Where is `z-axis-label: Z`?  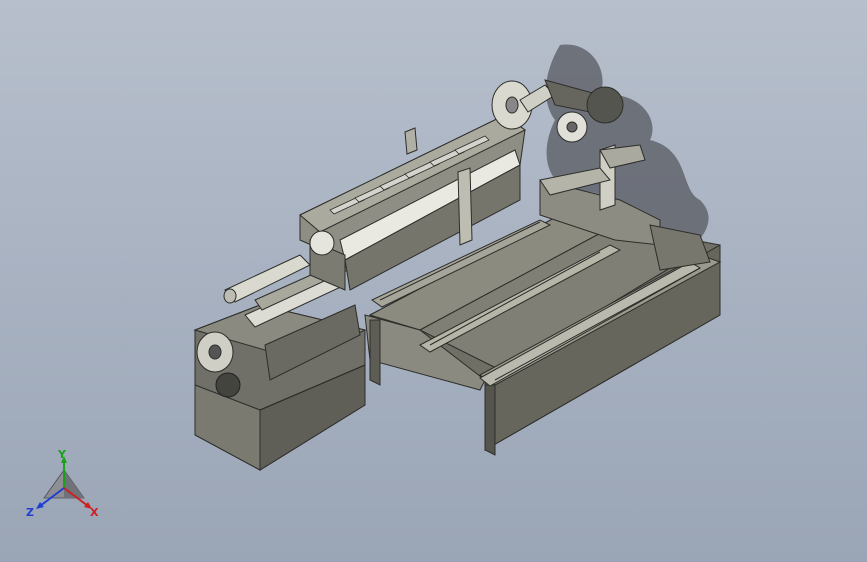
z-axis-label: Z is located at coordinates (30, 512).